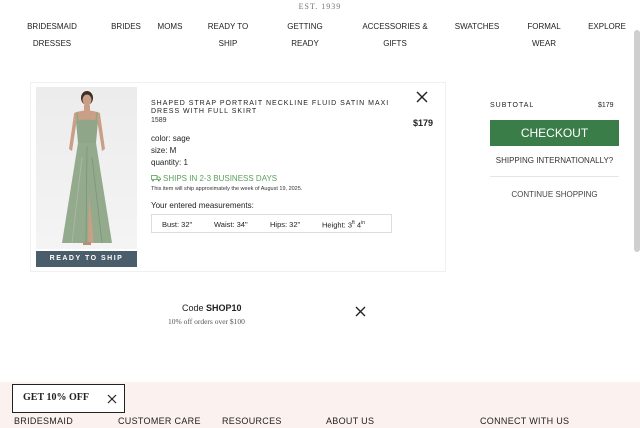 The image size is (640, 428). What do you see at coordinates (554, 176) in the screenshot?
I see `summary-divider` at bounding box center [554, 176].